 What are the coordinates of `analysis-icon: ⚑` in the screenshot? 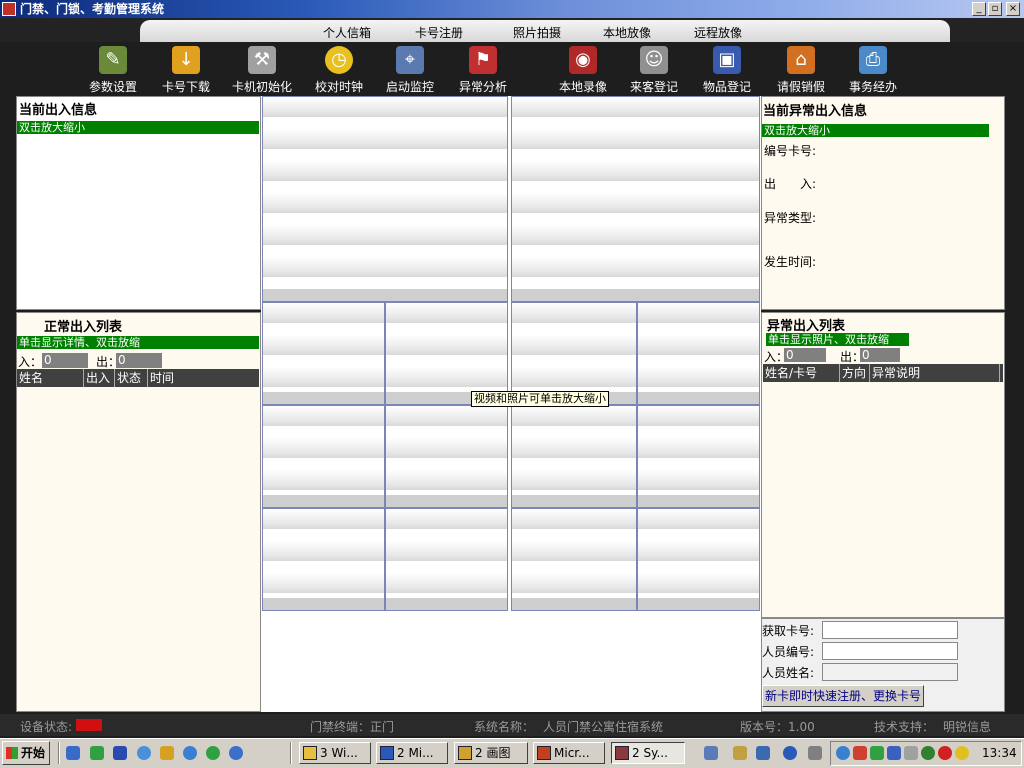 It's located at (483, 60).